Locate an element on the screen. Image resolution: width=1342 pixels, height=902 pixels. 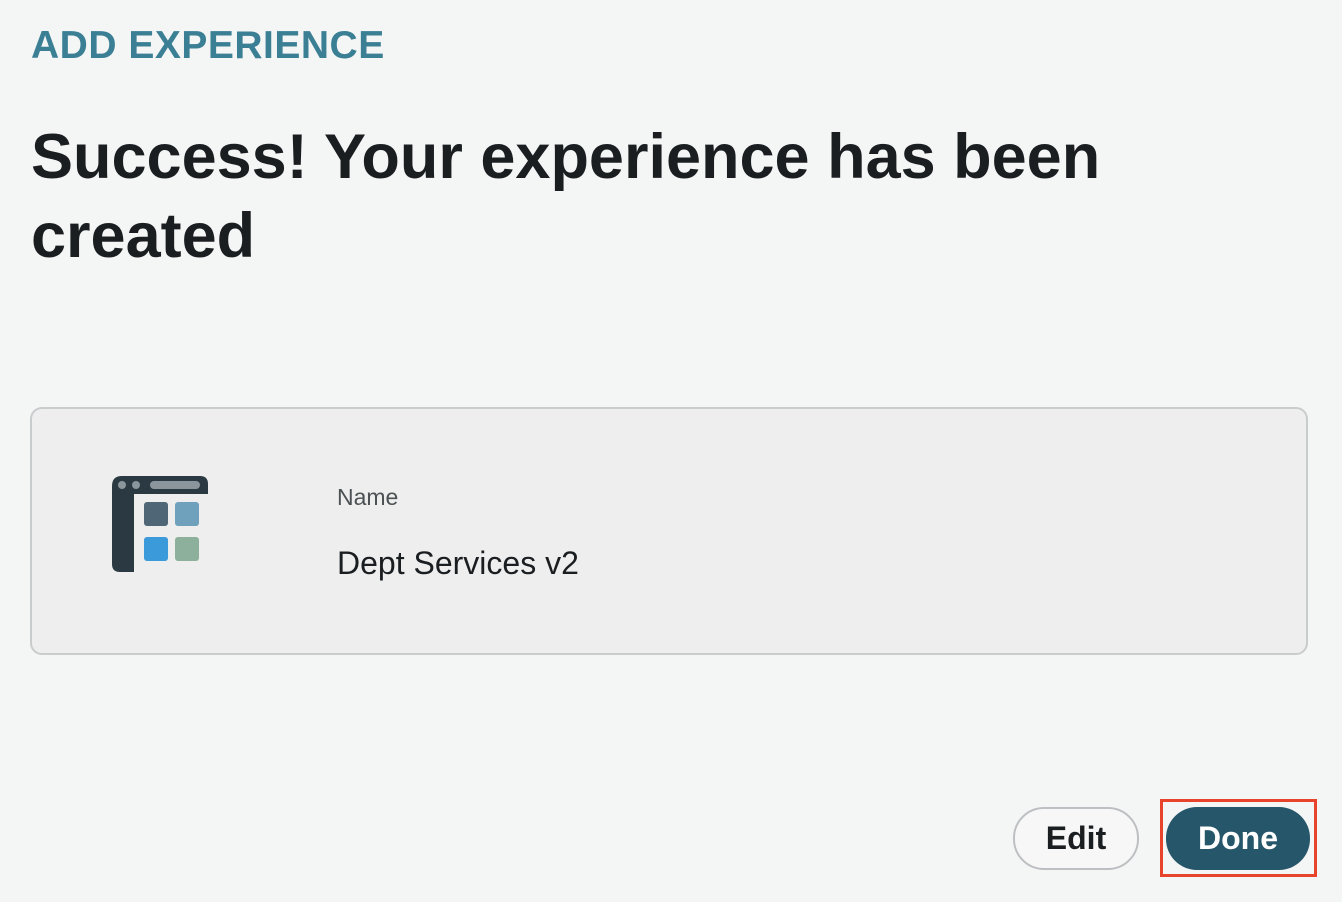
done-button: Done is located at coordinates (1238, 838).